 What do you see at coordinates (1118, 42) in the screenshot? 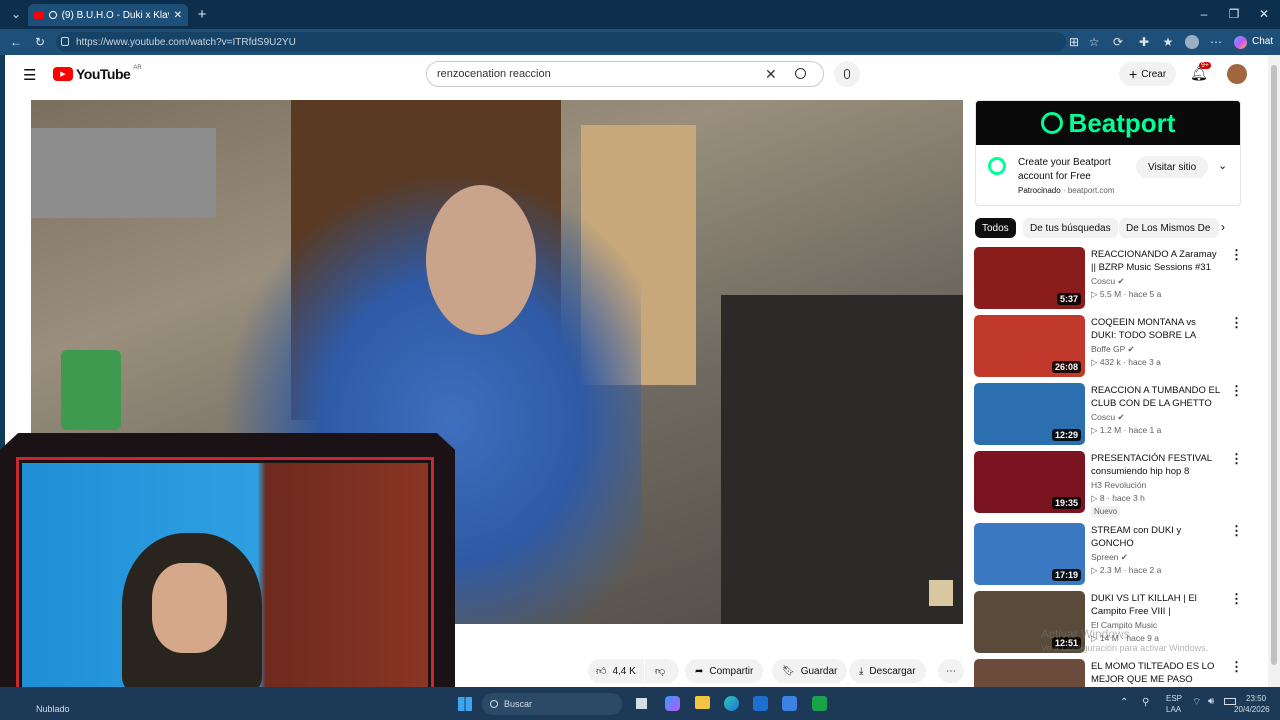
I see `refresh-extension-icon: ⟳` at bounding box center [1118, 42].